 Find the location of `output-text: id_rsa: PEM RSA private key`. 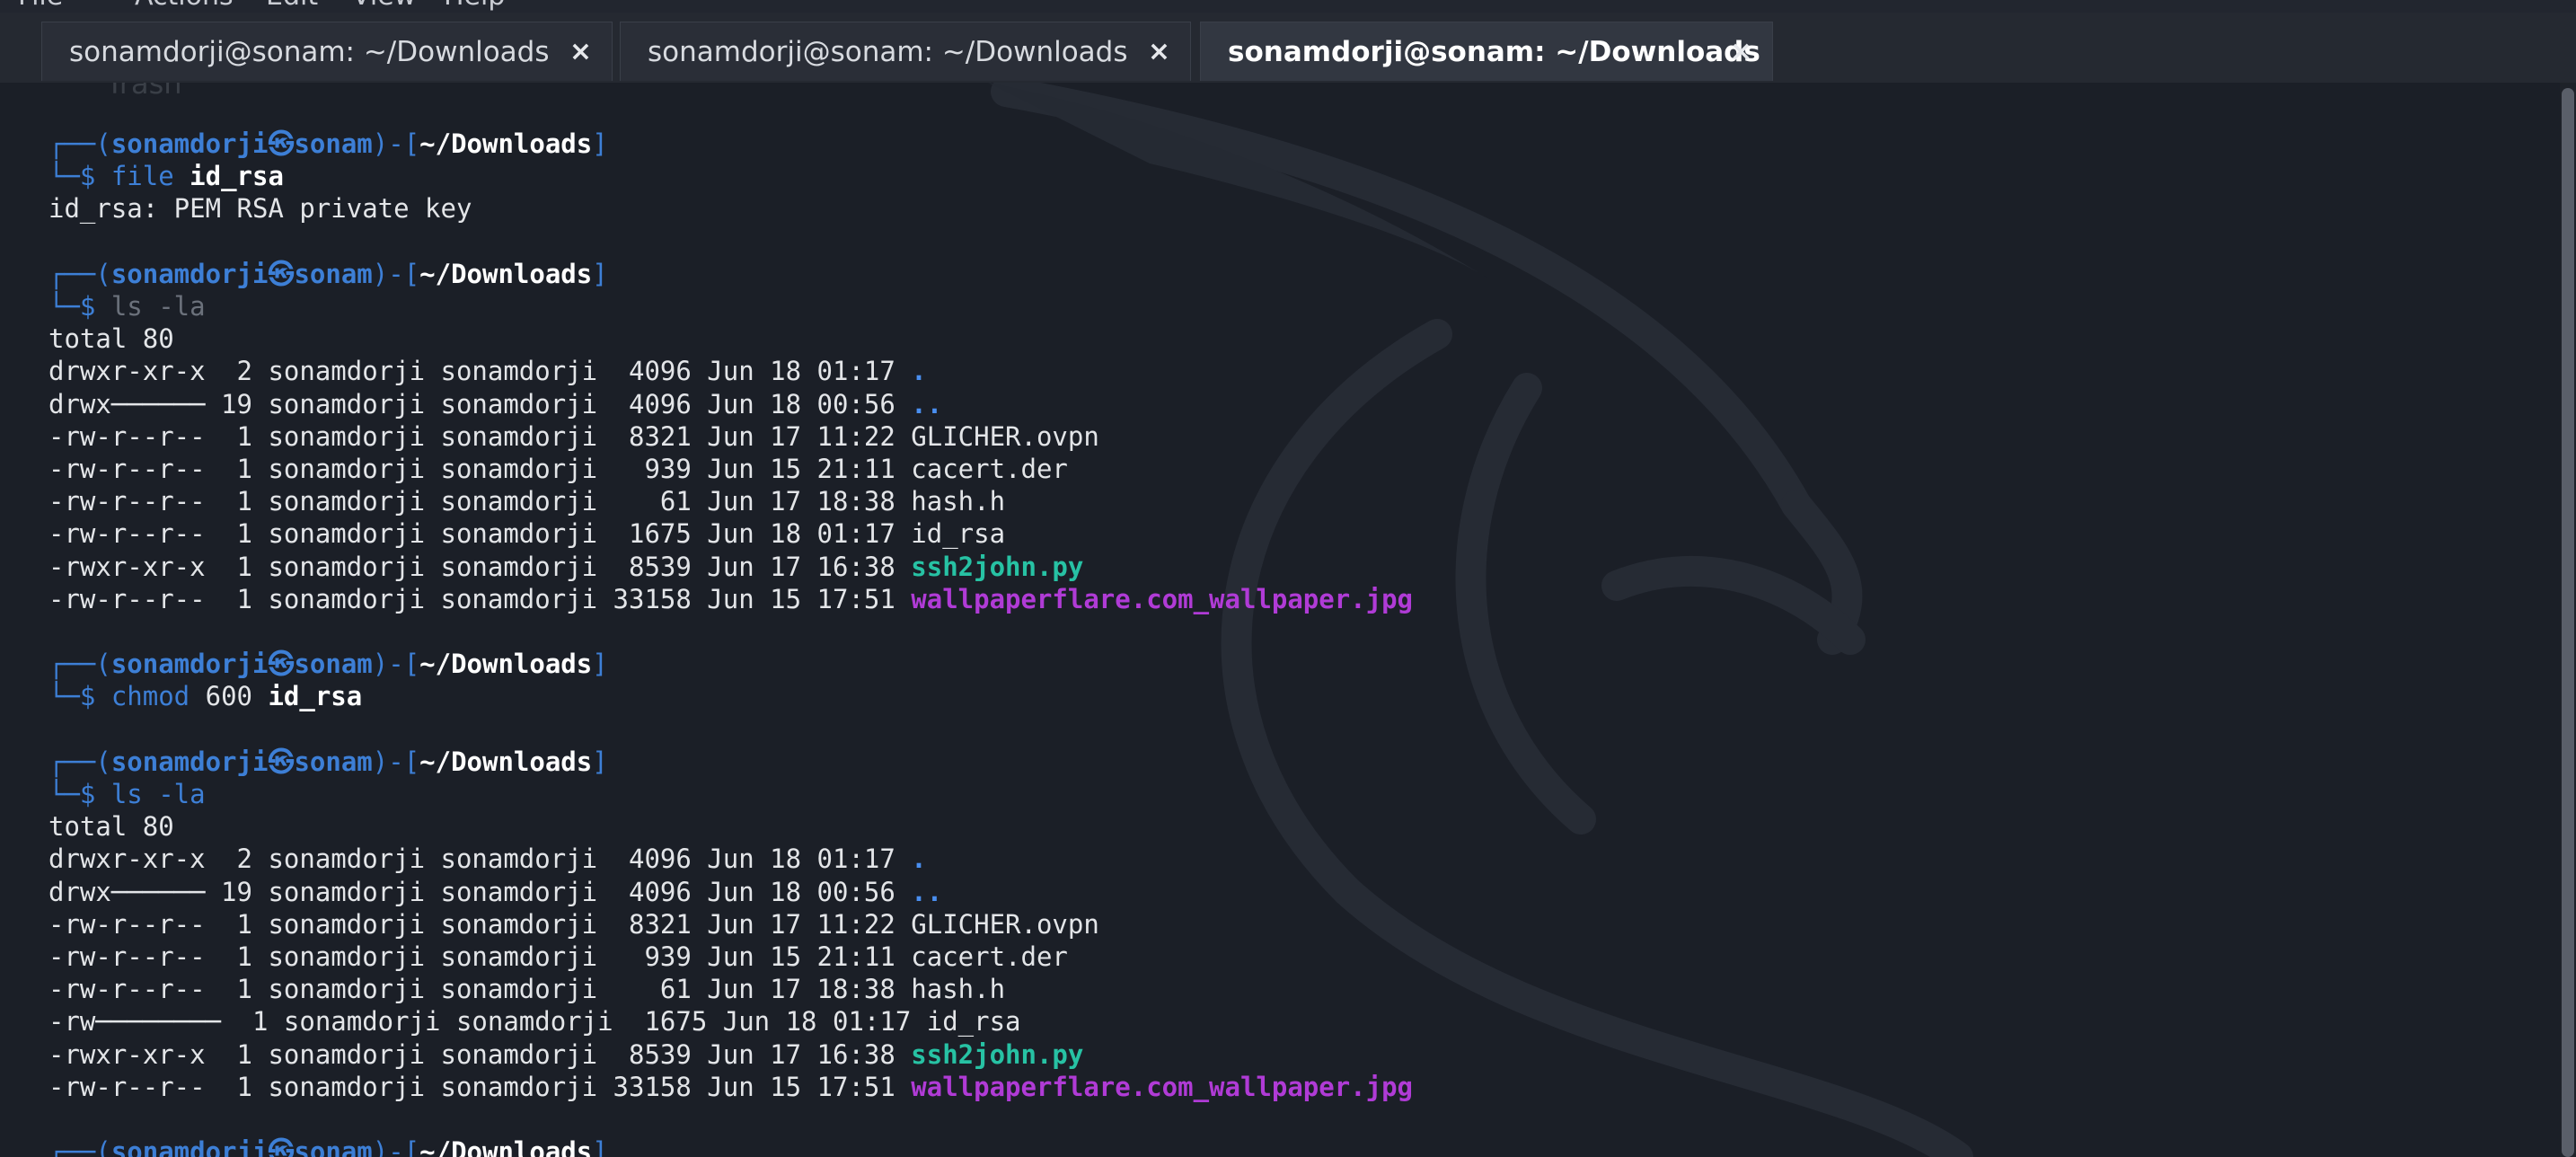

output-text: id_rsa: PEM RSA private key is located at coordinates (260, 209).